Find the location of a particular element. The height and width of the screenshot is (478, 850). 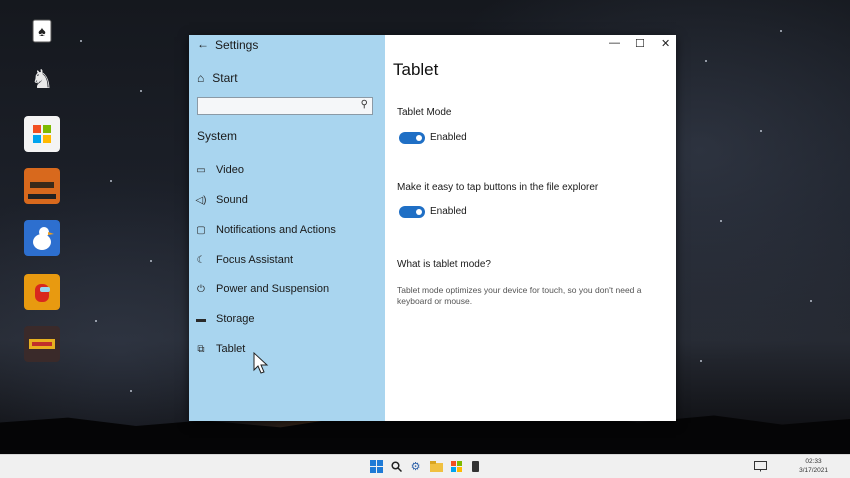

giants-icon is located at coordinates (42, 344).